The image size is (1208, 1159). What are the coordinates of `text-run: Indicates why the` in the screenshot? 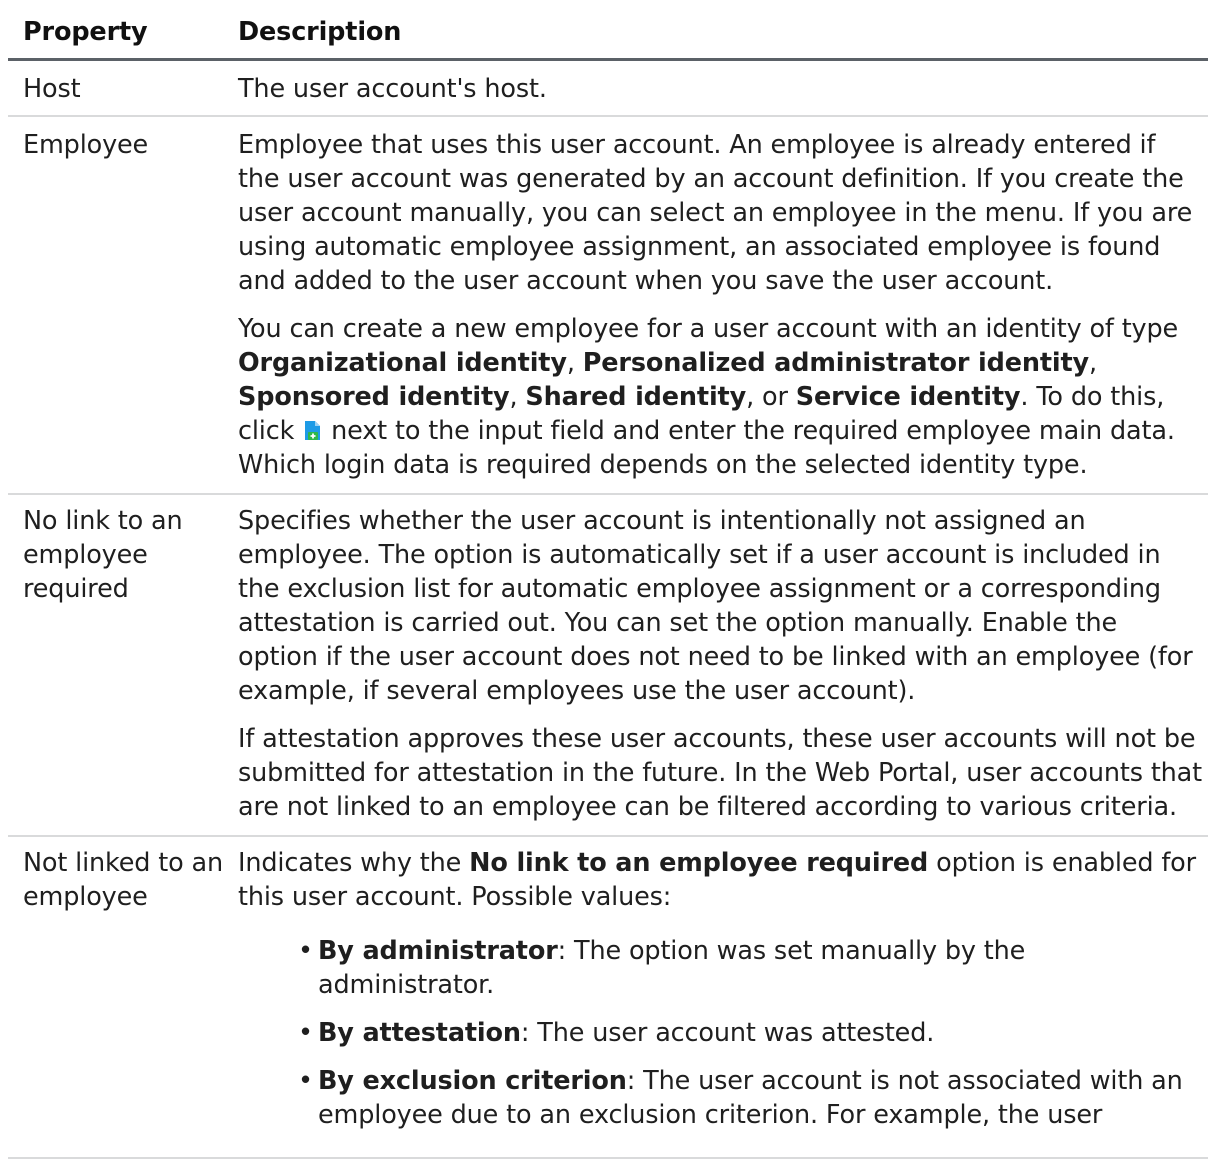 It's located at (354, 863).